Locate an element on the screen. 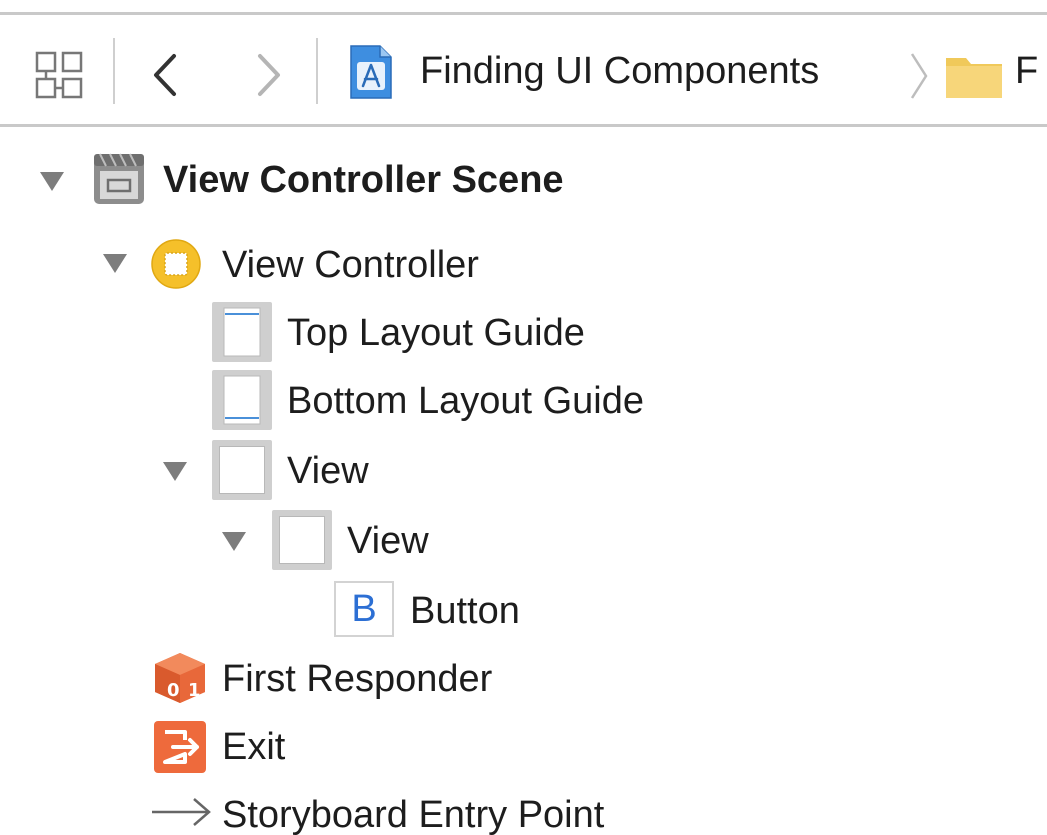 Image resolution: width=1047 pixels, height=835 pixels. svg-text: 0 is located at coordinates (173, 690).